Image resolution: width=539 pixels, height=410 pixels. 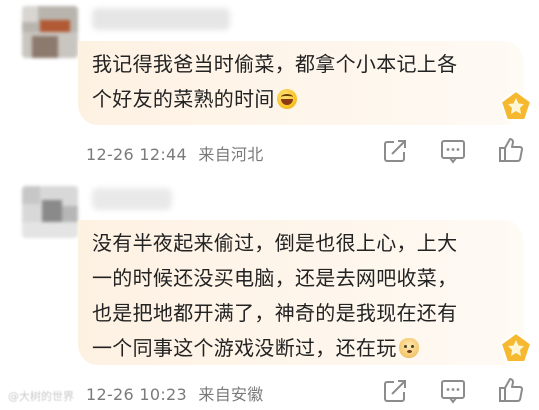 What do you see at coordinates (275, 81) in the screenshot?
I see `comment-text: 我记得我爸当时偷菜，都拿个小本记上各个好友的菜熟的时间` at bounding box center [275, 81].